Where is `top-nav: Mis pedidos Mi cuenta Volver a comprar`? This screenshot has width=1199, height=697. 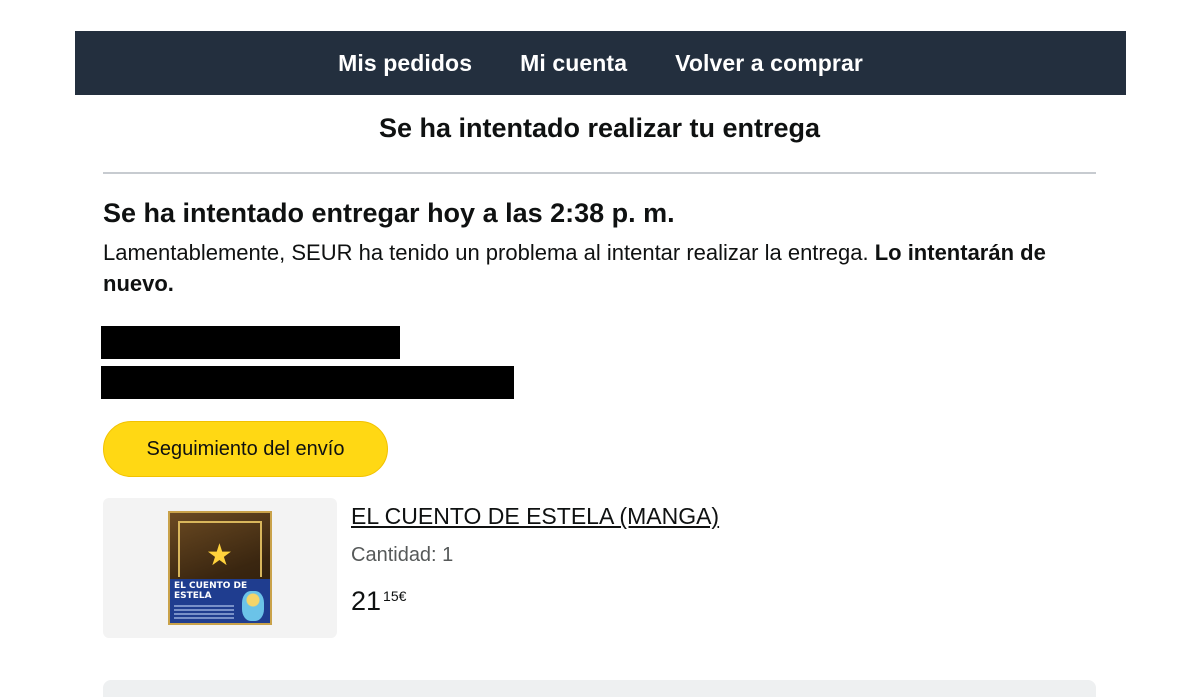 top-nav: Mis pedidos Mi cuenta Volver a comprar is located at coordinates (600, 63).